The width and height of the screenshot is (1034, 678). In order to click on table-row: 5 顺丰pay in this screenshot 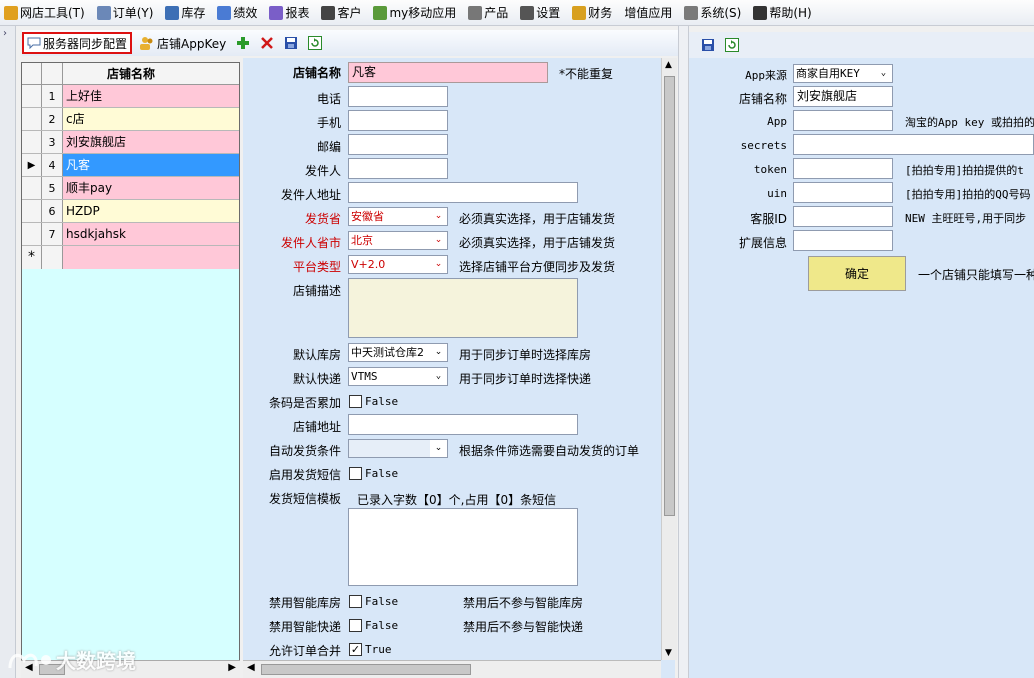, I will do `click(130, 188)`.